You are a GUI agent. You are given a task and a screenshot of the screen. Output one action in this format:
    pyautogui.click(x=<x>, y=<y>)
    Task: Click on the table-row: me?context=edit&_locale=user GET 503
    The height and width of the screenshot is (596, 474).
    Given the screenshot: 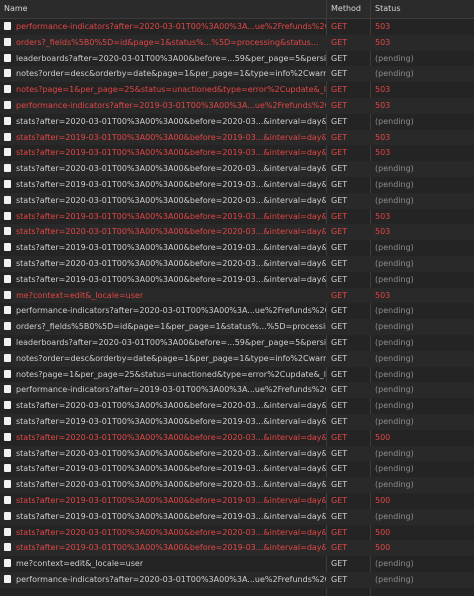 What is the action you would take?
    pyautogui.click(x=237, y=295)
    